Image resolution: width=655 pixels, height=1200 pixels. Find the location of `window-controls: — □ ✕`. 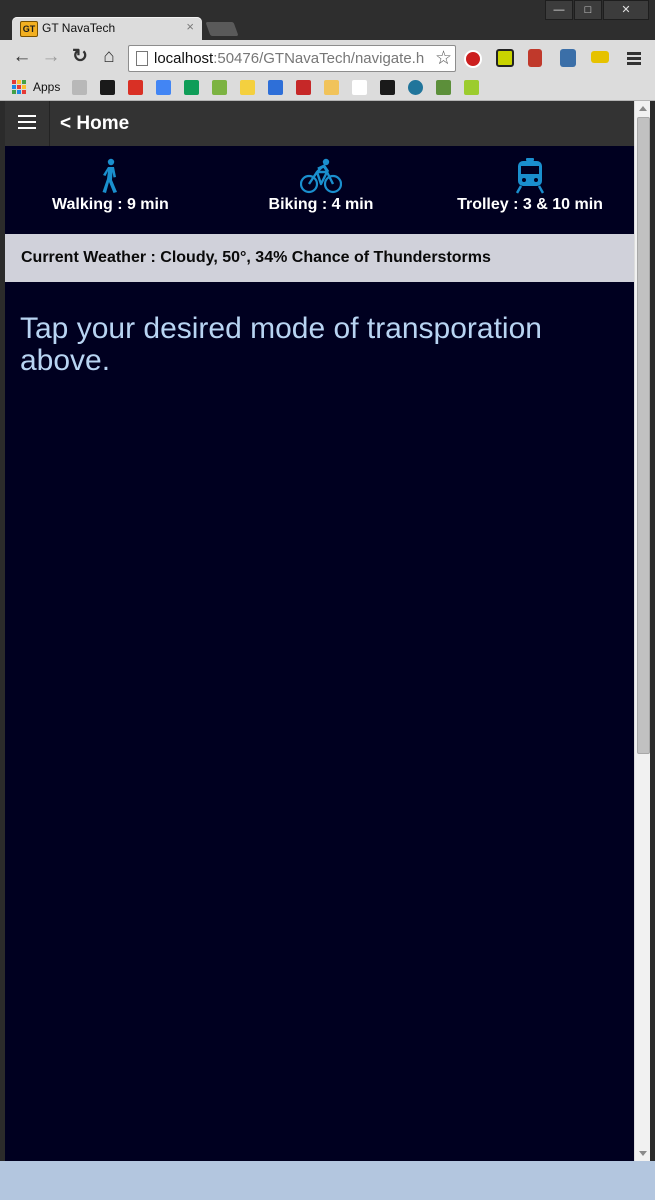

window-controls: — □ ✕ is located at coordinates (596, 10).